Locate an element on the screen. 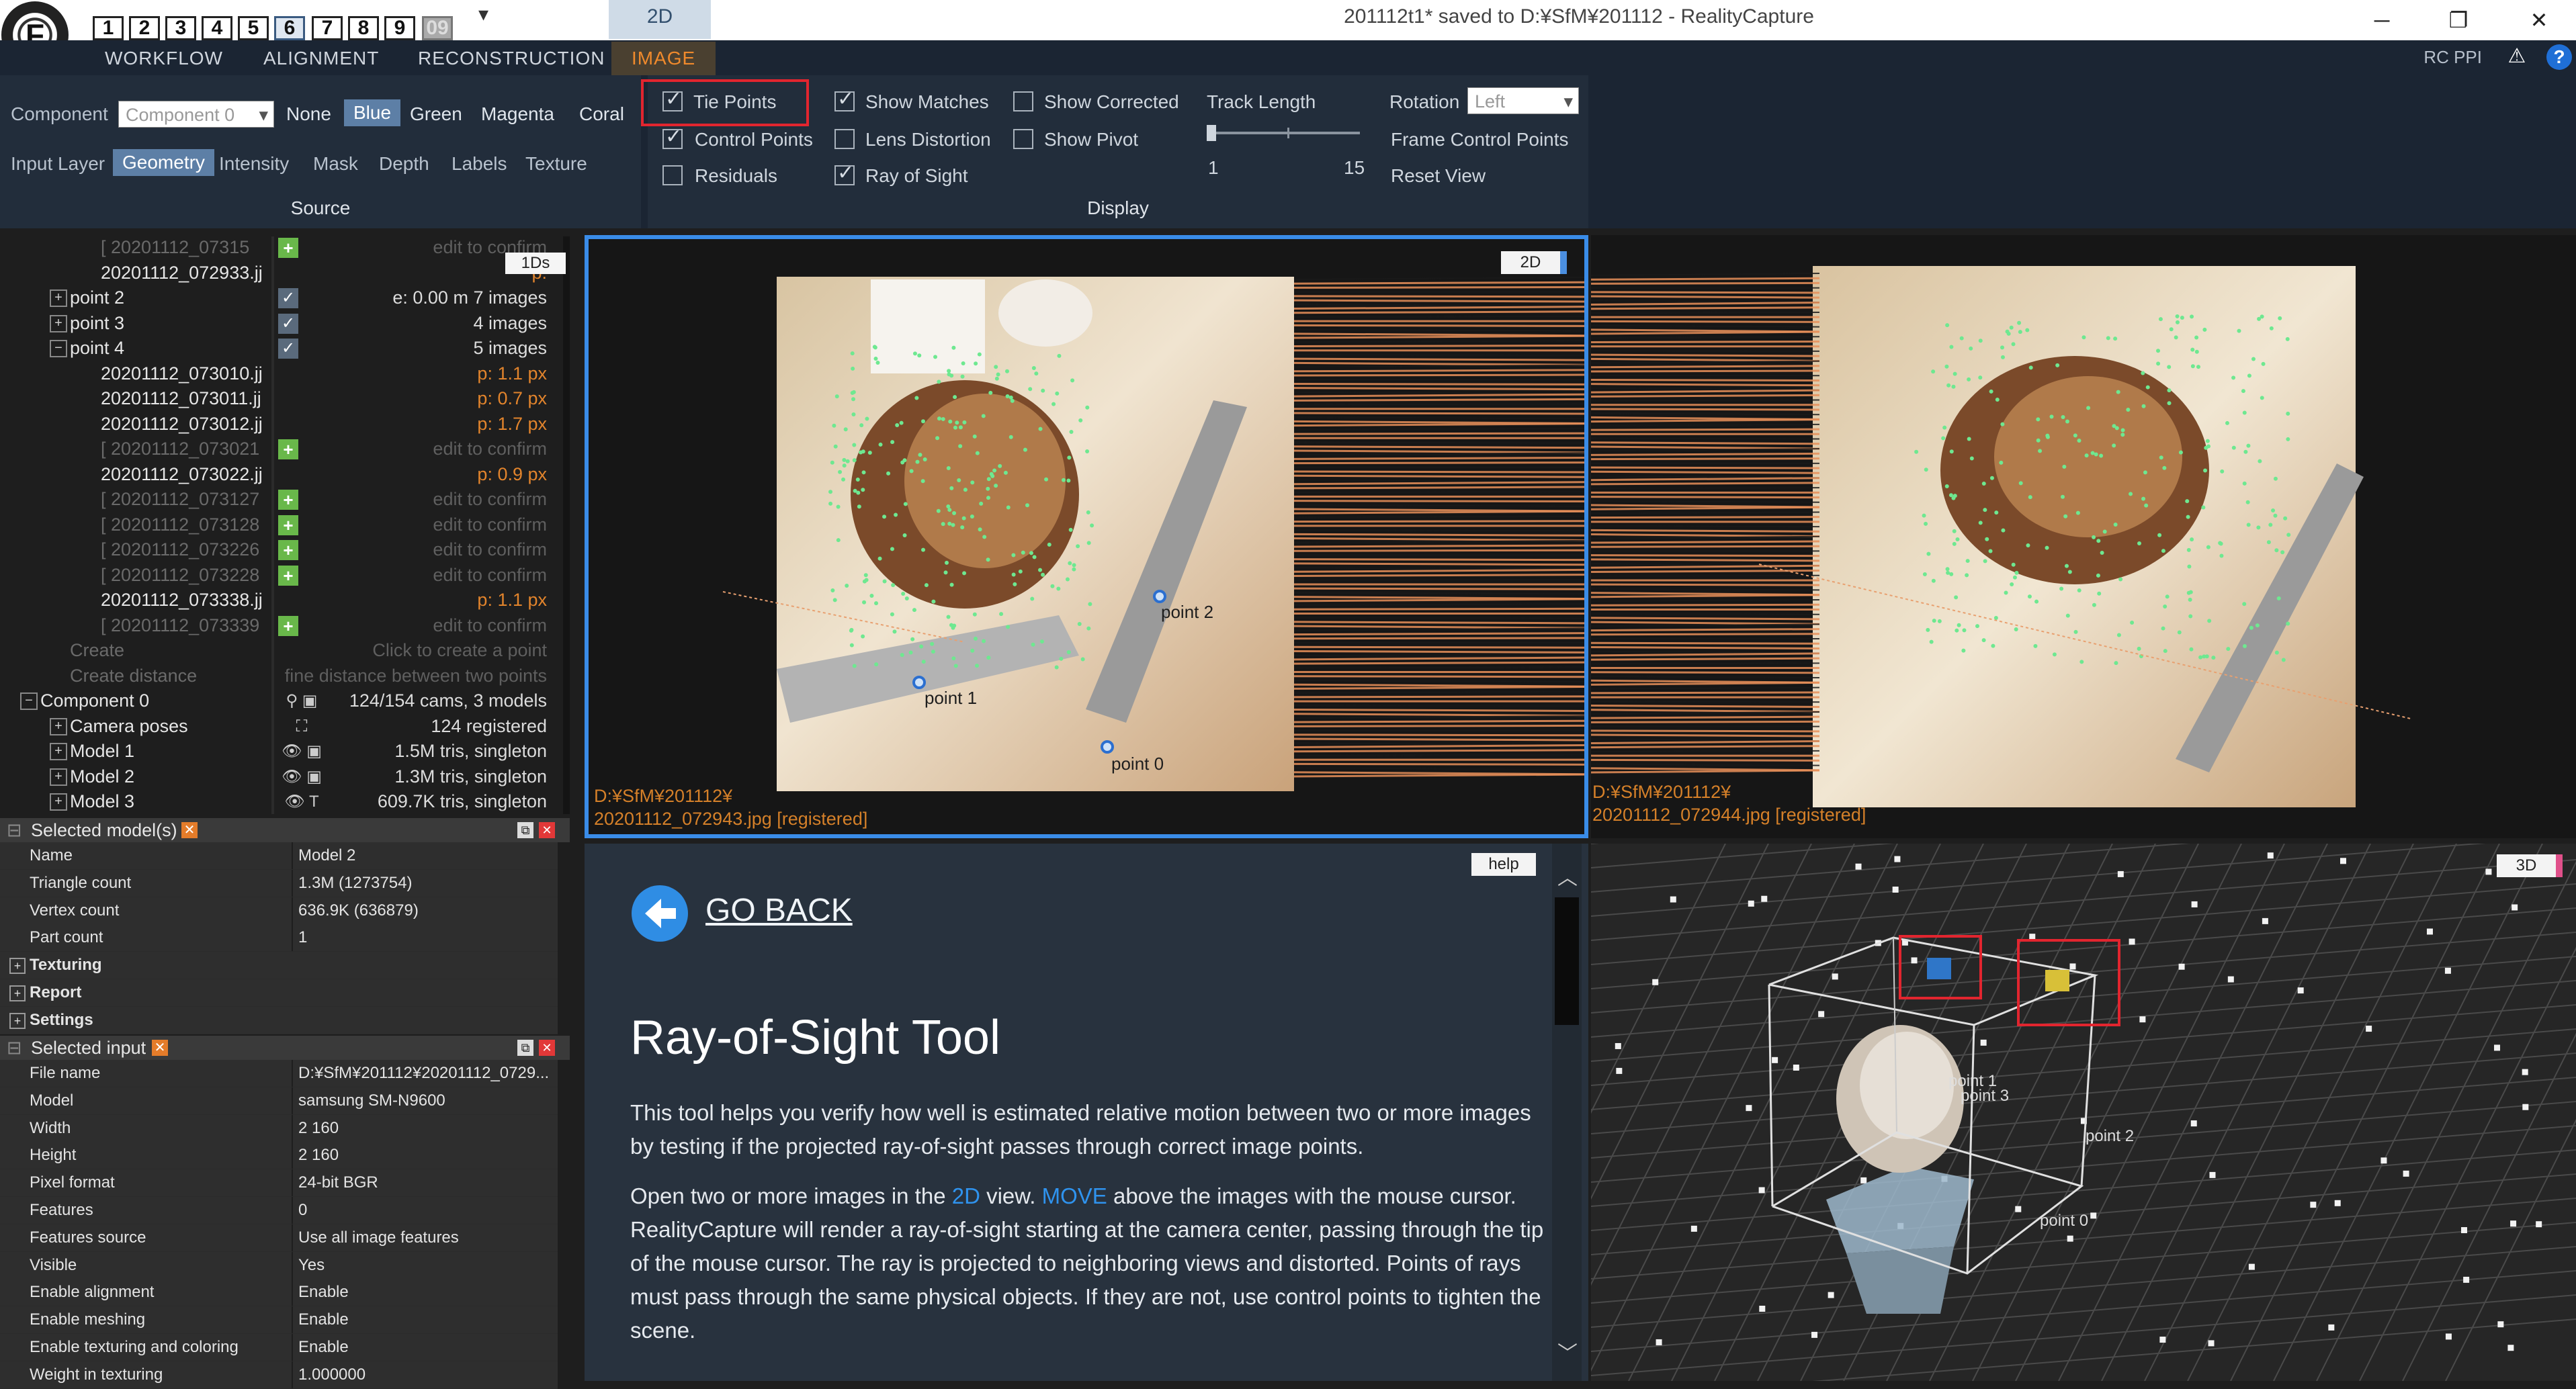  layer-depth-button: Depth is located at coordinates (404, 164).